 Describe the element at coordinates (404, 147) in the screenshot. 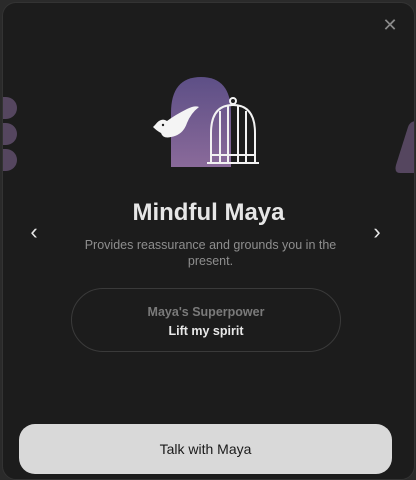

I see `next-character-peek` at that location.